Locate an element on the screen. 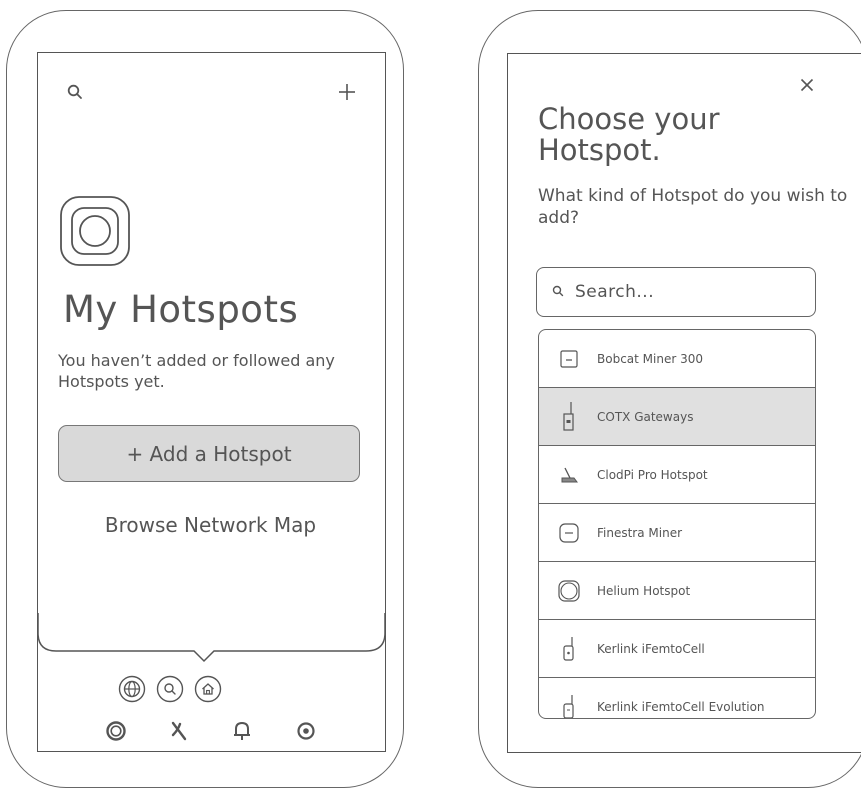 The height and width of the screenshot is (788, 861). page-subtitle: What kind of Hotspot do you wish to add? is located at coordinates (693, 207).